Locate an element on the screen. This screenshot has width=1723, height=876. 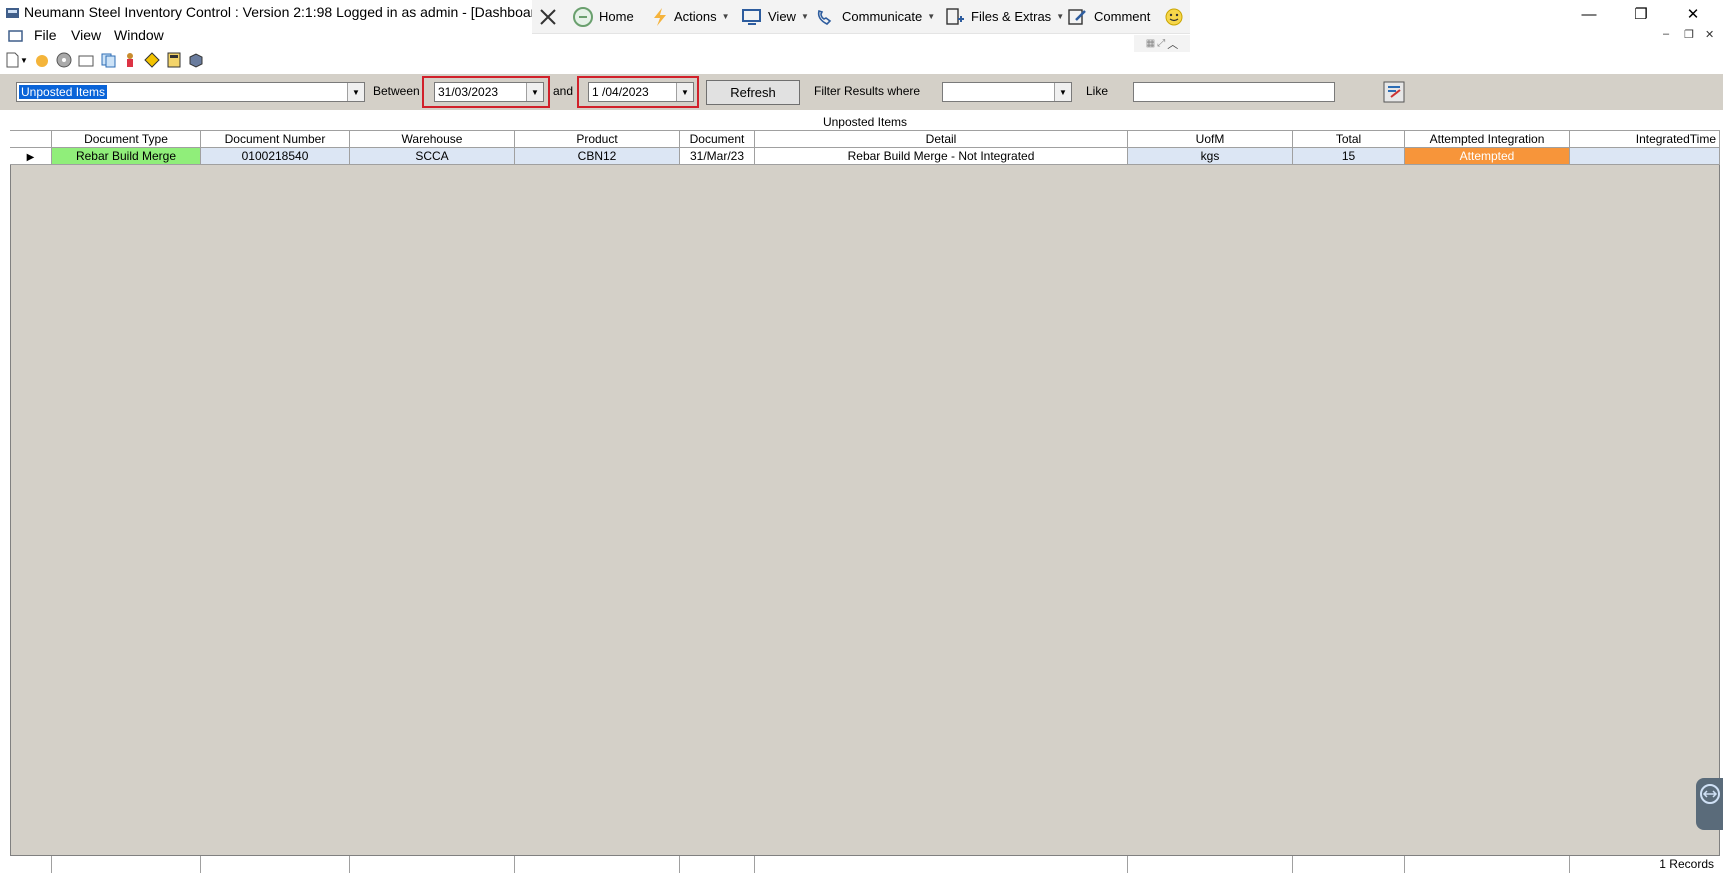
home-label: Home is located at coordinates (616, 16).